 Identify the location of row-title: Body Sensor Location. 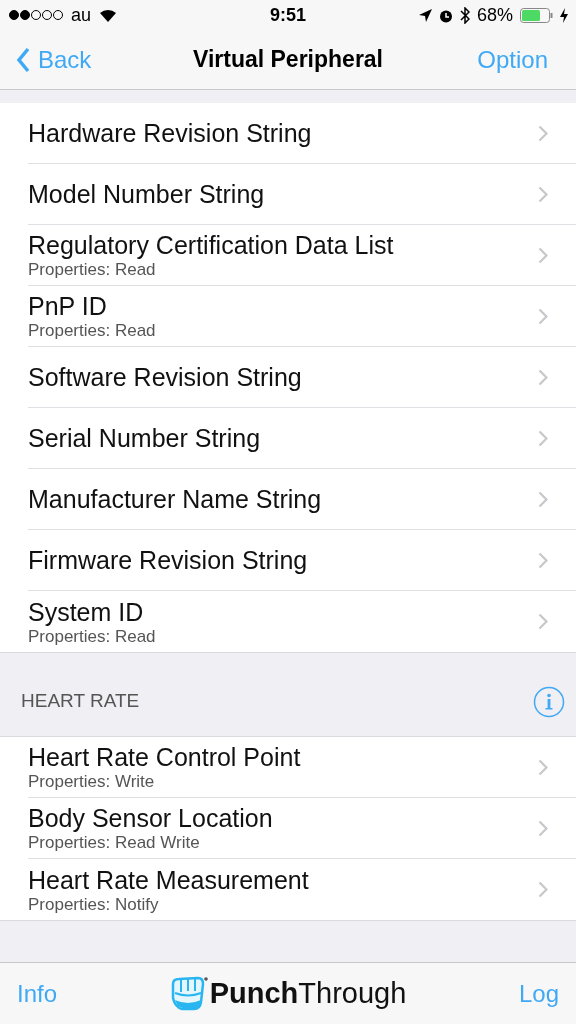
(150, 818).